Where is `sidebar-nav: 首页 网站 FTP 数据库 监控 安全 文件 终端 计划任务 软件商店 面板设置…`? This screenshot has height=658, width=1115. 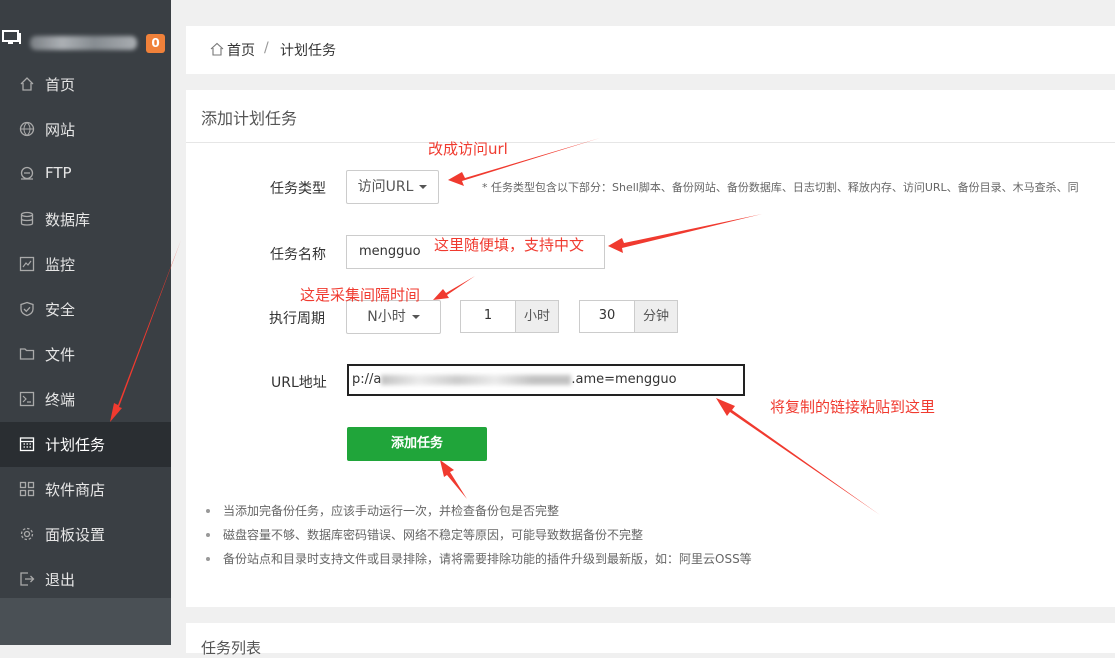
sidebar-nav: 首页 网站 FTP 数据库 监控 安全 文件 终端 计划任务 软件商店 面板设置… is located at coordinates (85, 332).